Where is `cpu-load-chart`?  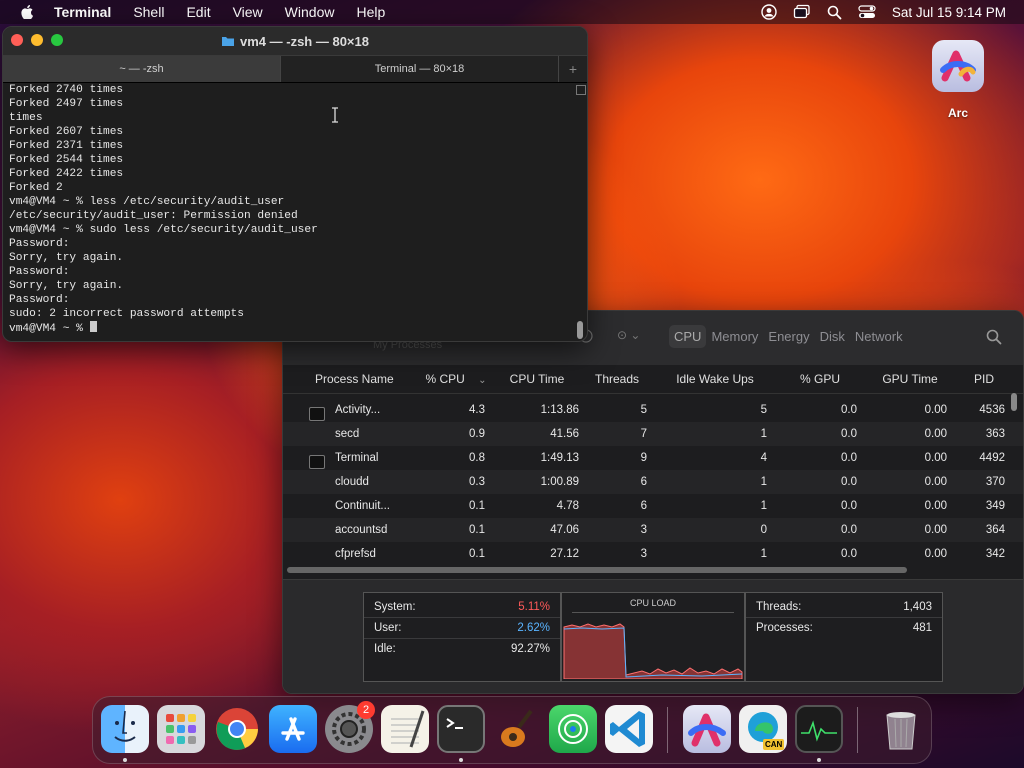
cpu-load-chart is located at coordinates (653, 651).